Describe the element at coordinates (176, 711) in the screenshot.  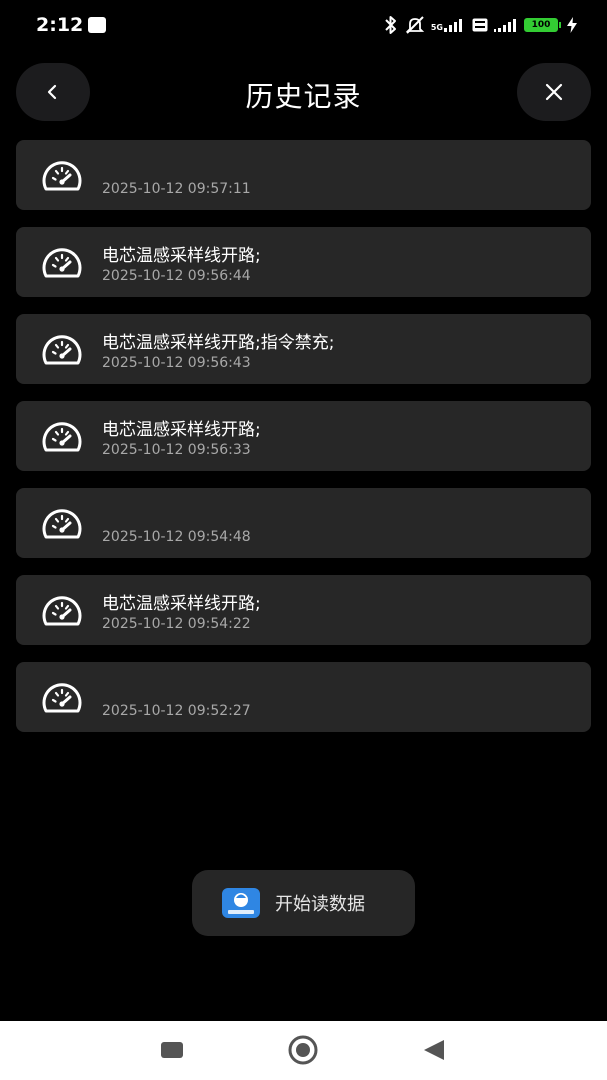
I see `record-timestamp: 2025-10-12 09:52:27` at that location.